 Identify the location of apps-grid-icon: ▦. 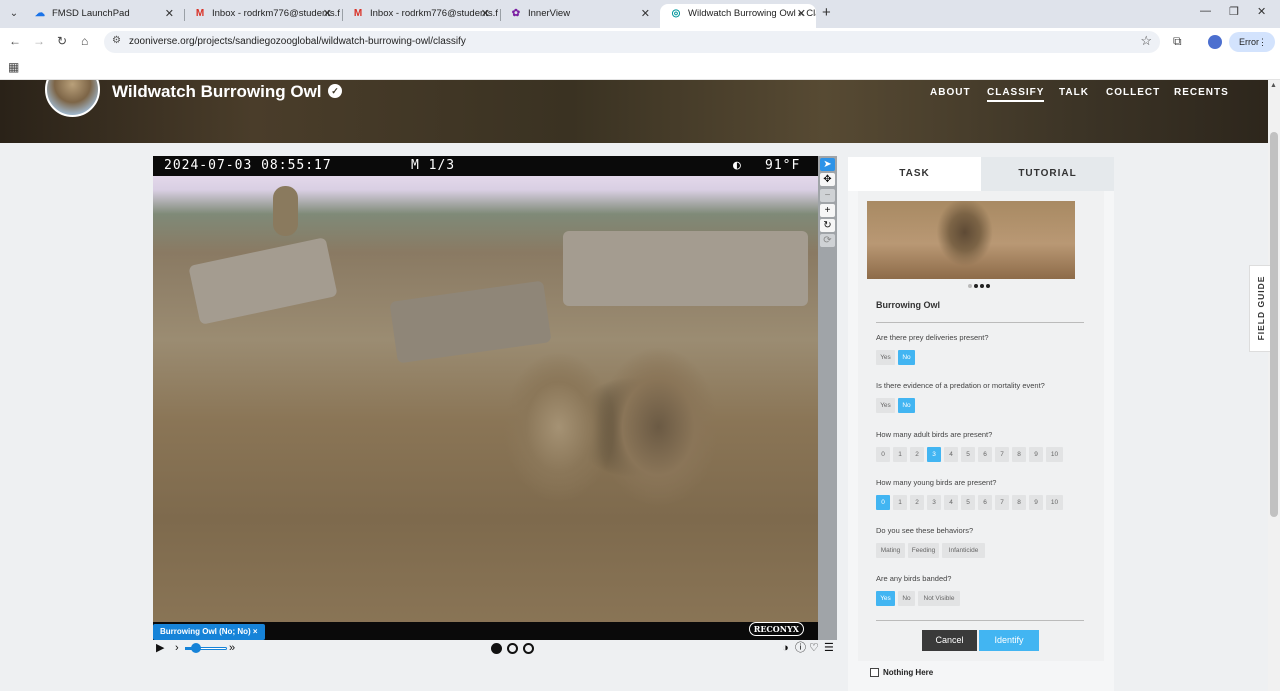
(13, 67).